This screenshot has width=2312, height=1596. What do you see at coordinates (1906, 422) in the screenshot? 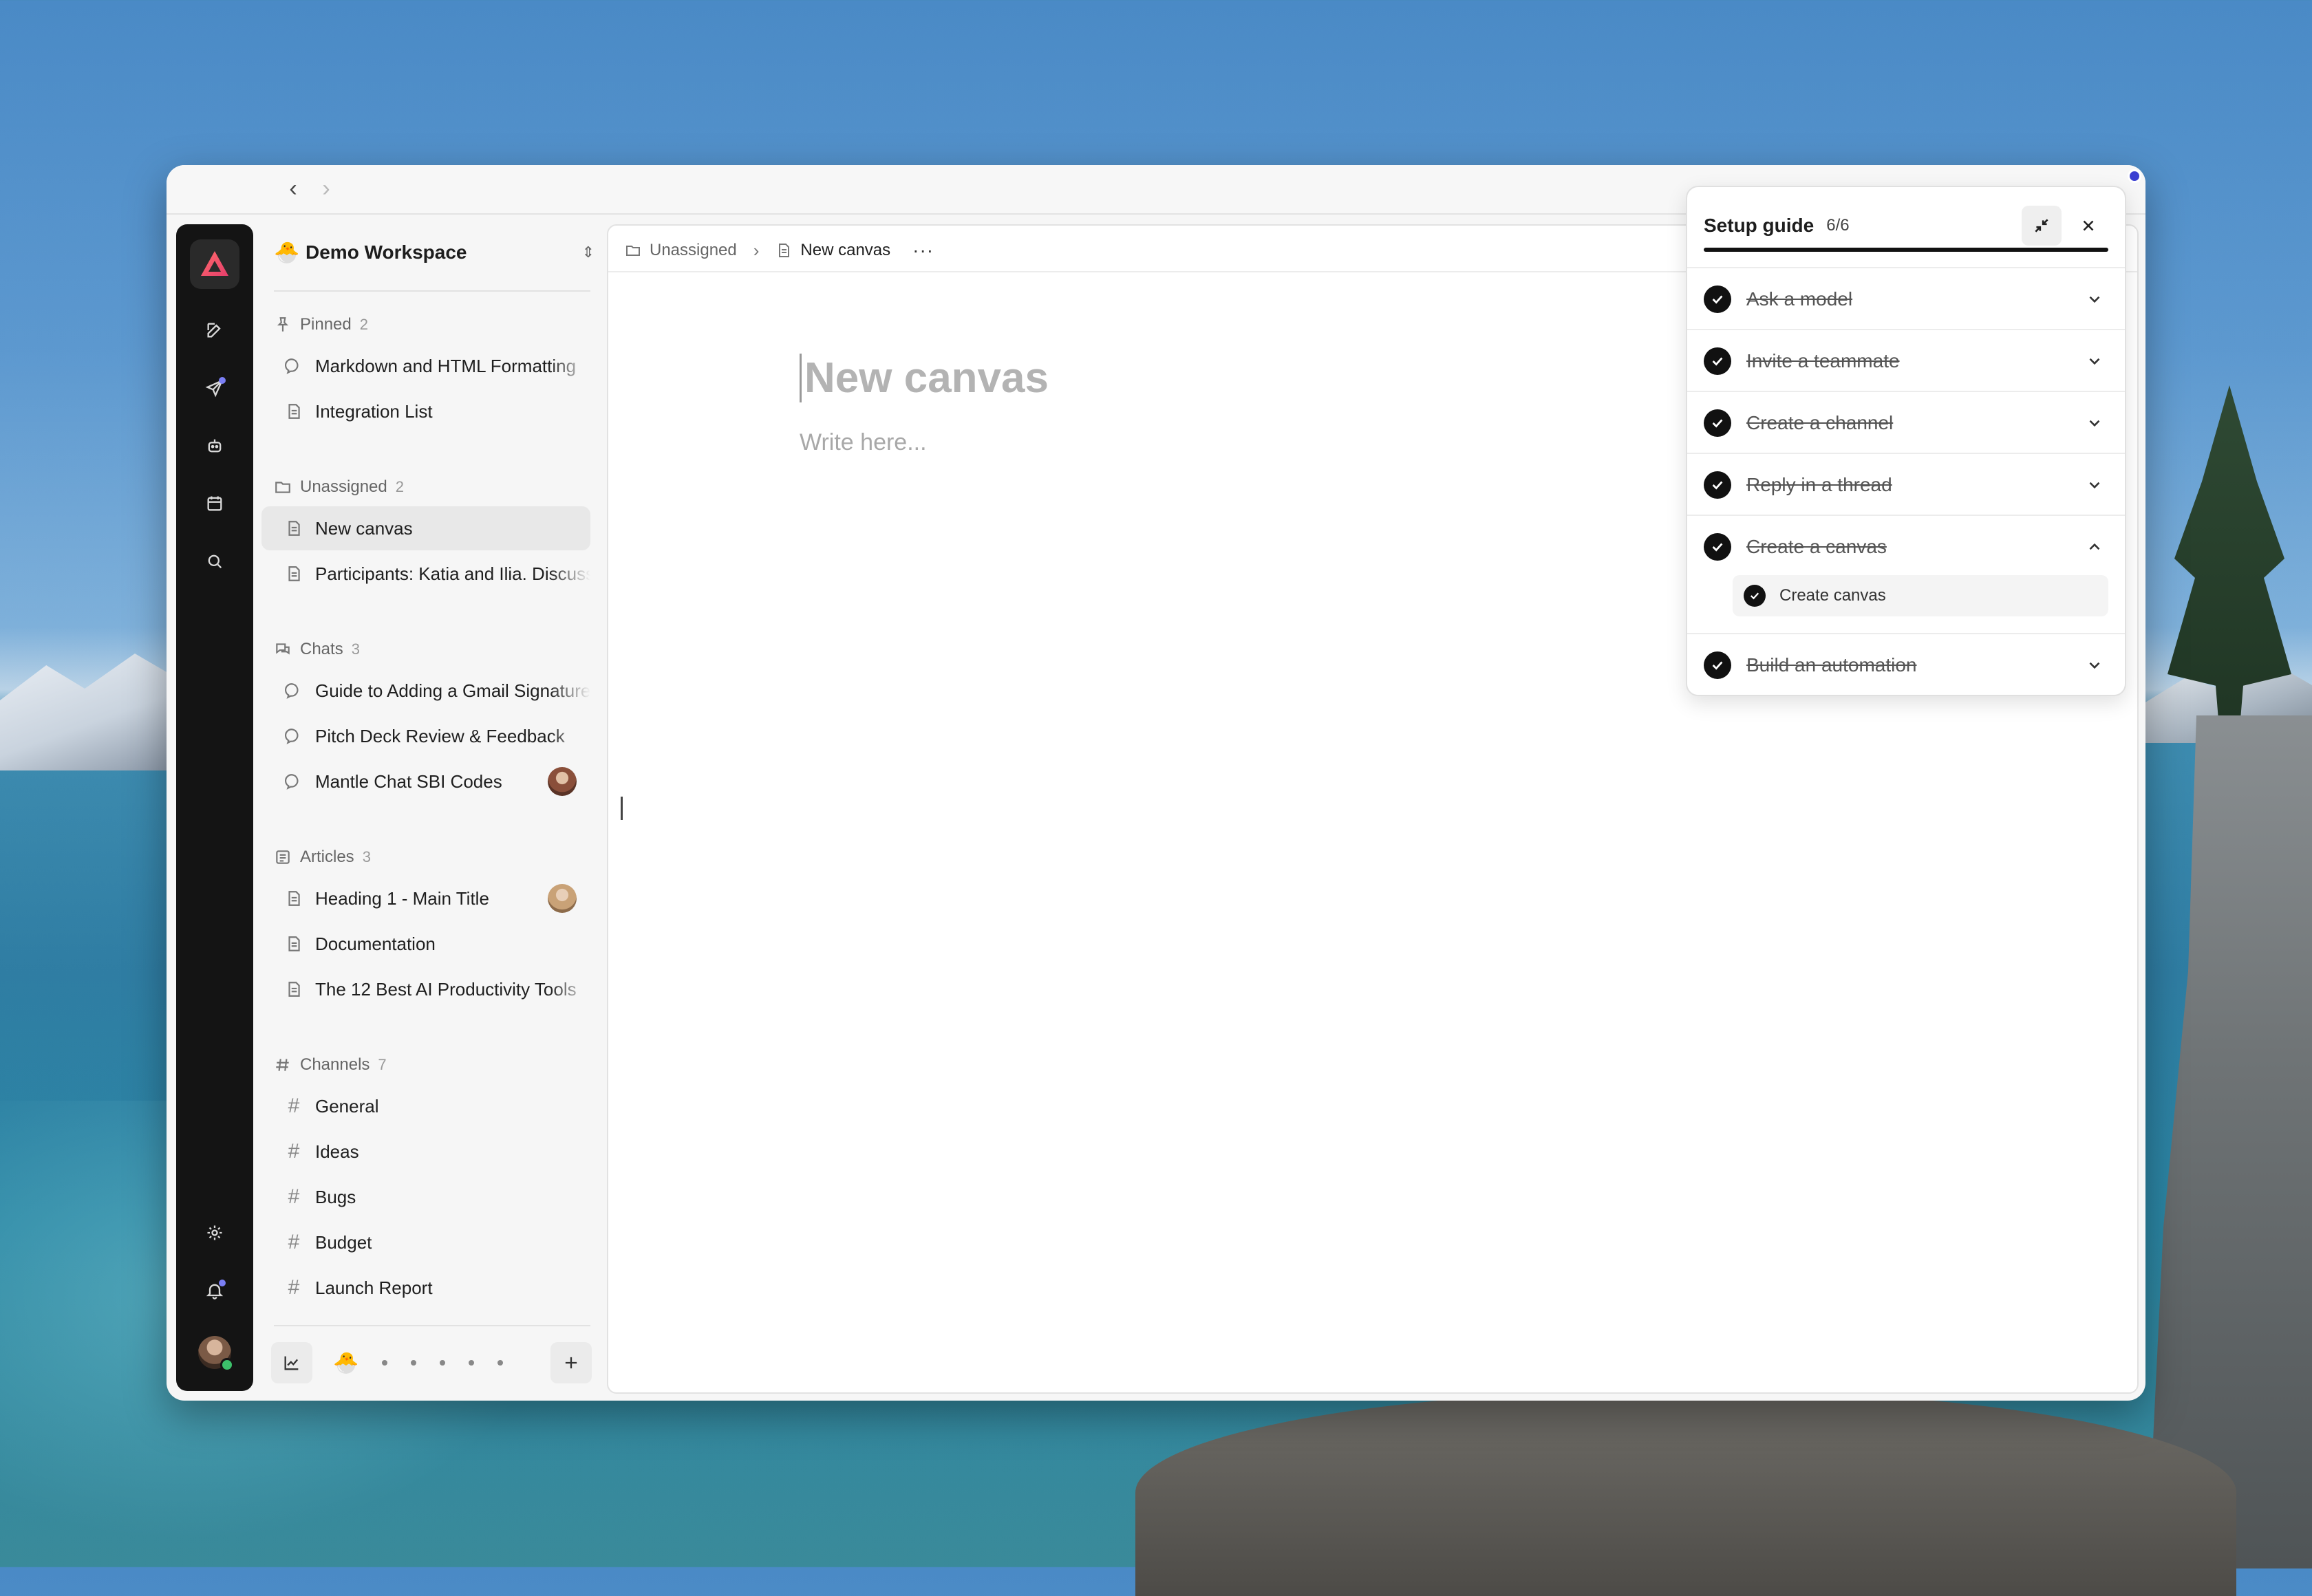
I see `setup-step: Create a channel` at bounding box center [1906, 422].